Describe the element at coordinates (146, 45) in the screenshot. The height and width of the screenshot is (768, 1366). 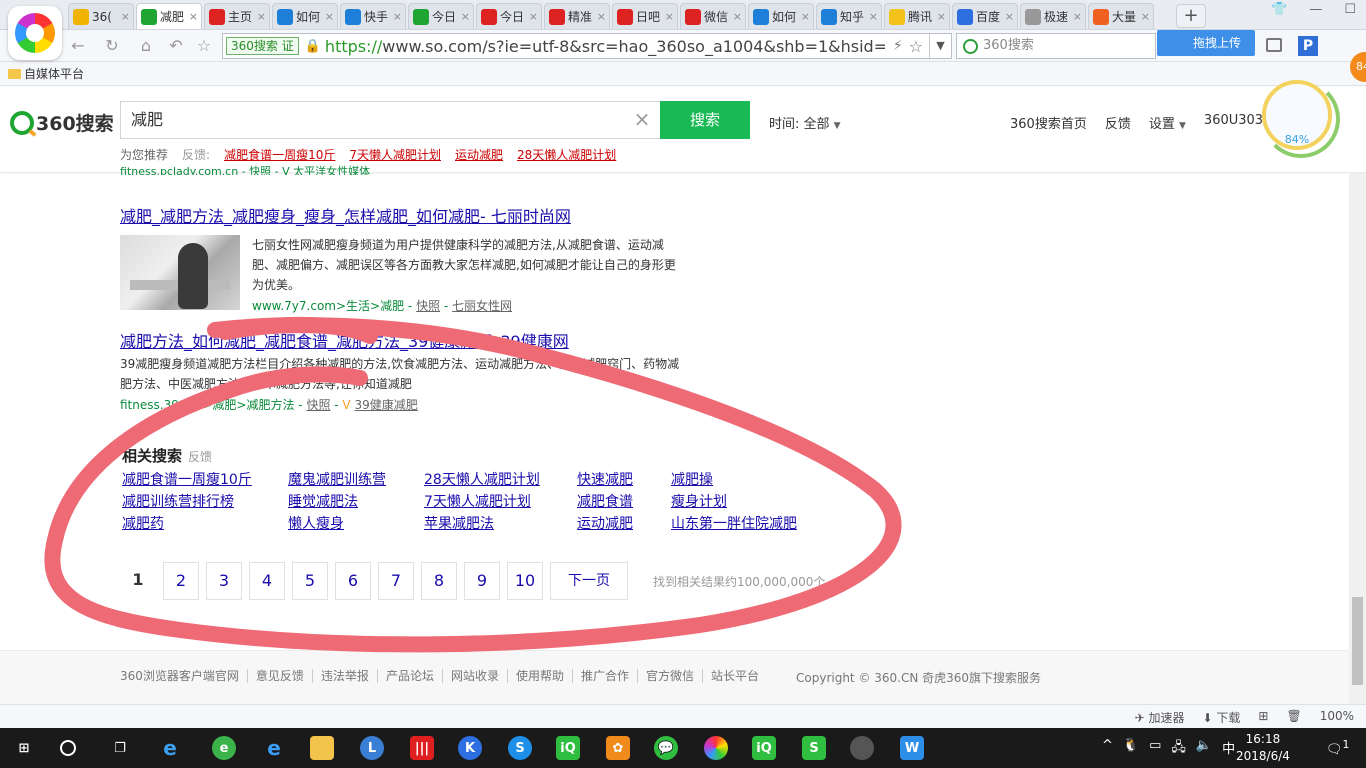
I see `home-icon: ⌂` at that location.